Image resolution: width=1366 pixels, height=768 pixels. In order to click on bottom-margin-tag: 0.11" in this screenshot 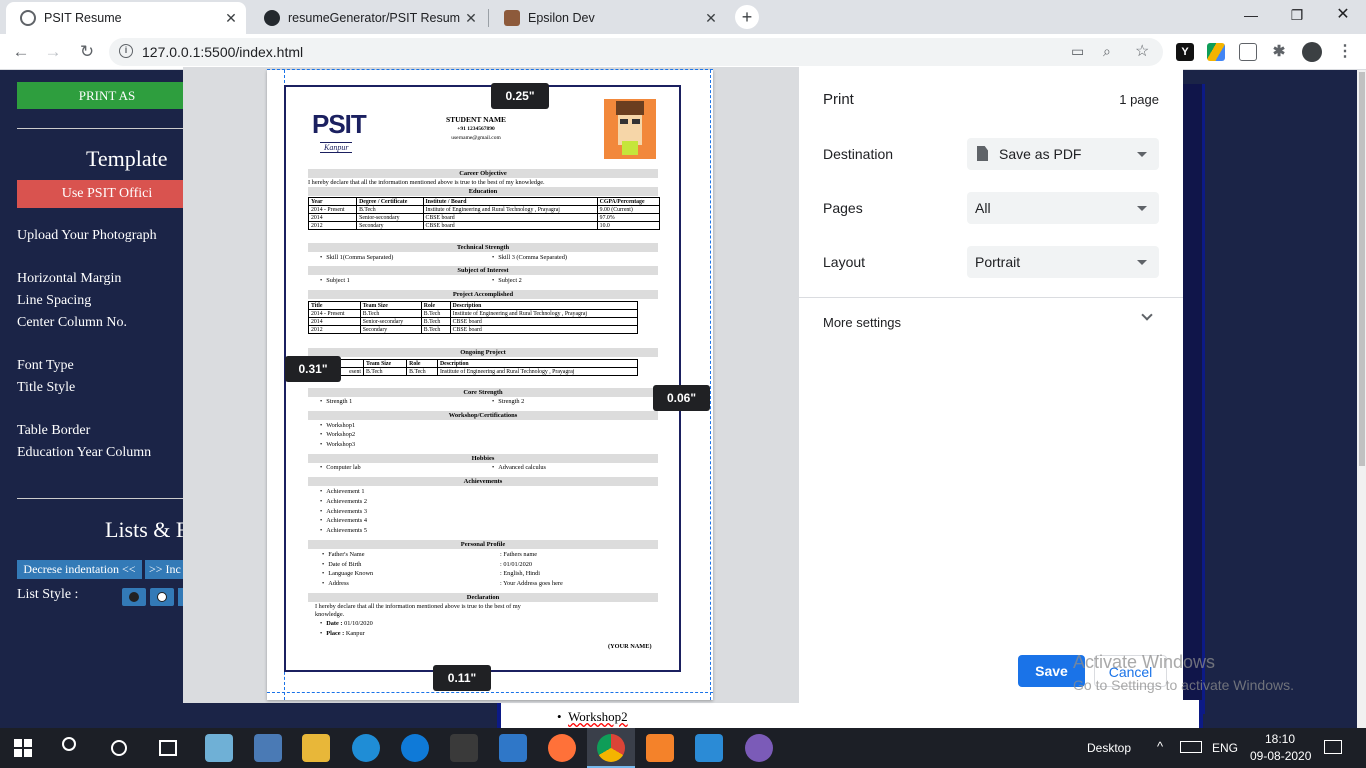, I will do `click(462, 678)`.